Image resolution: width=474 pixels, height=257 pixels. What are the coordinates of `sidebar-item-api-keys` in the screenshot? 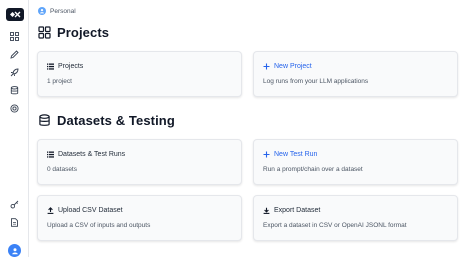 It's located at (14, 204).